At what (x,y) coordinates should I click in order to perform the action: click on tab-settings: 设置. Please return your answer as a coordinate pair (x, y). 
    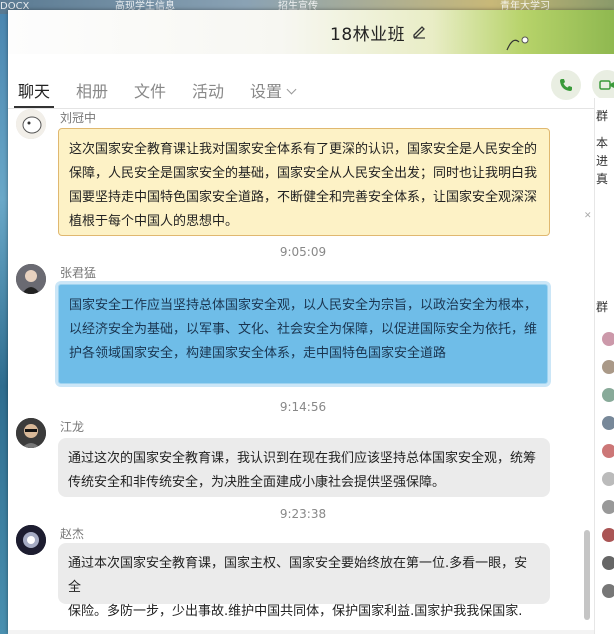
    Looking at the image, I should click on (273, 90).